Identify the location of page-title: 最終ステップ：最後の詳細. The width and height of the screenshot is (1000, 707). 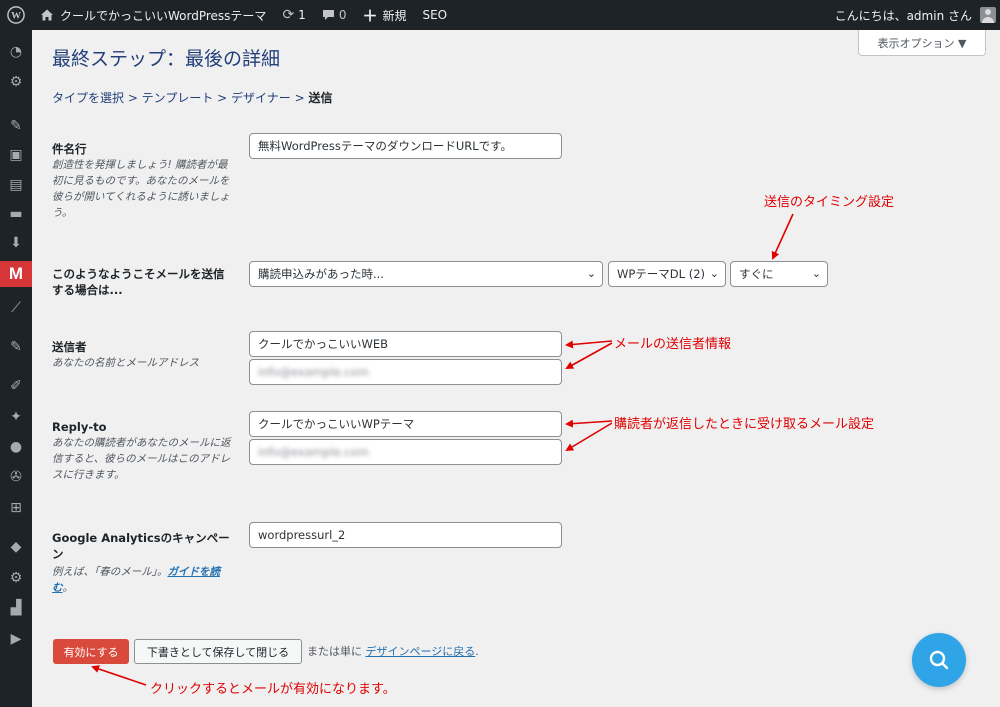
(166, 59).